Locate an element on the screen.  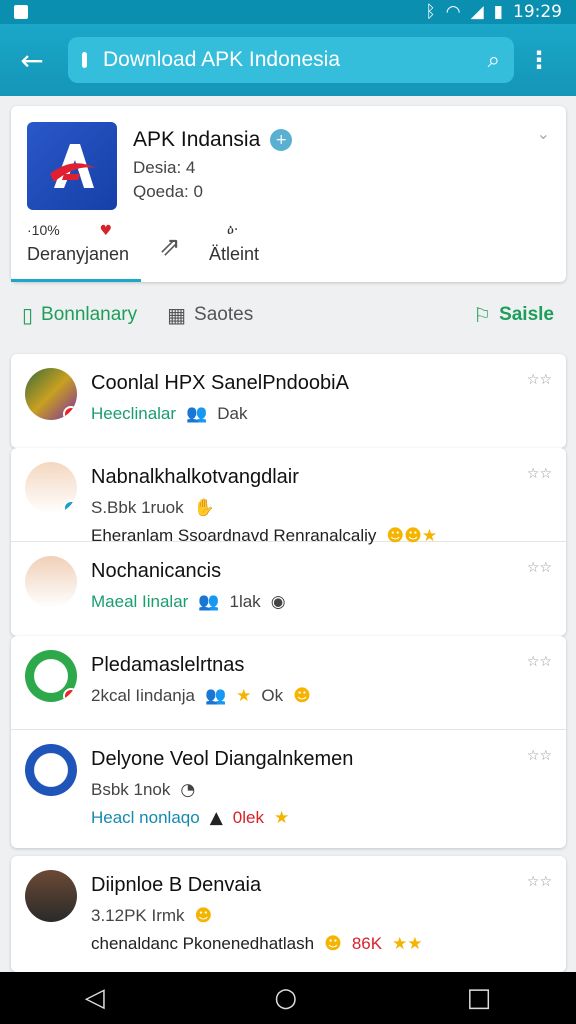
list-item-subtitle: Maeal Iinalar is located at coordinates (140, 601).